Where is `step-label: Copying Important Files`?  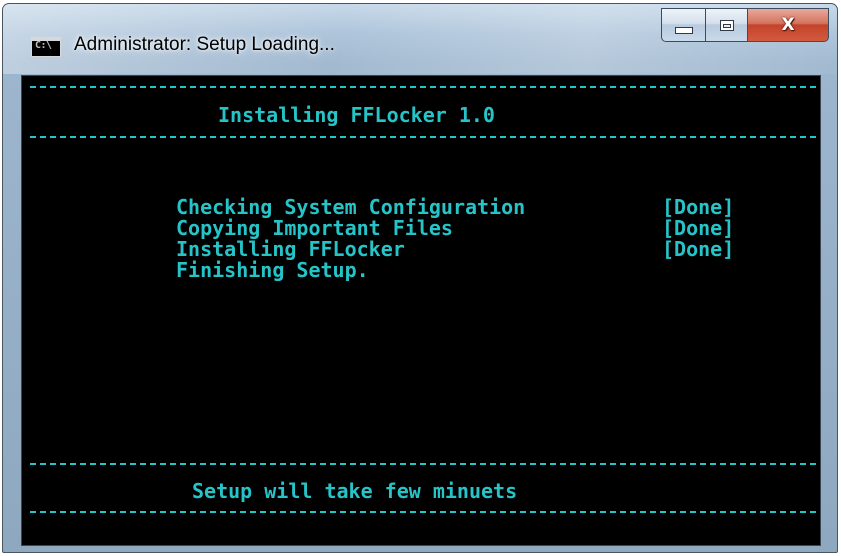
step-label: Copying Important Files is located at coordinates (314, 228).